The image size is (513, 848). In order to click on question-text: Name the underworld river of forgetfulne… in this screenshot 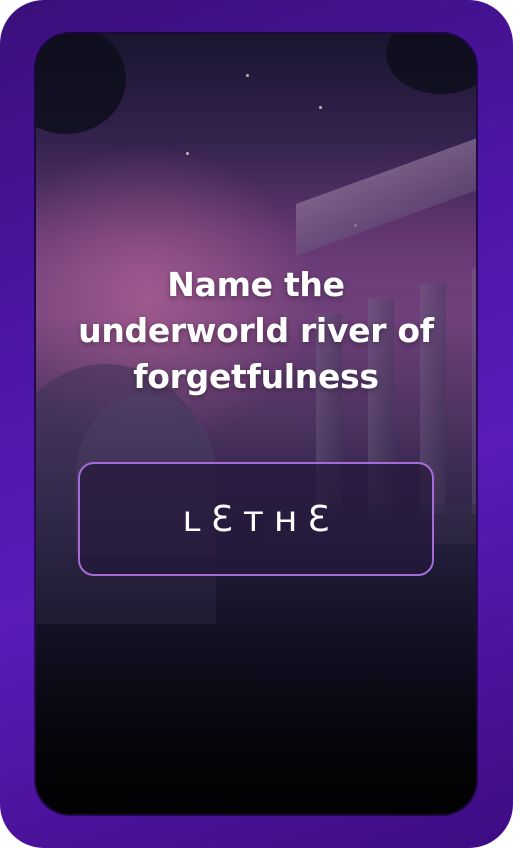, I will do `click(256, 330)`.